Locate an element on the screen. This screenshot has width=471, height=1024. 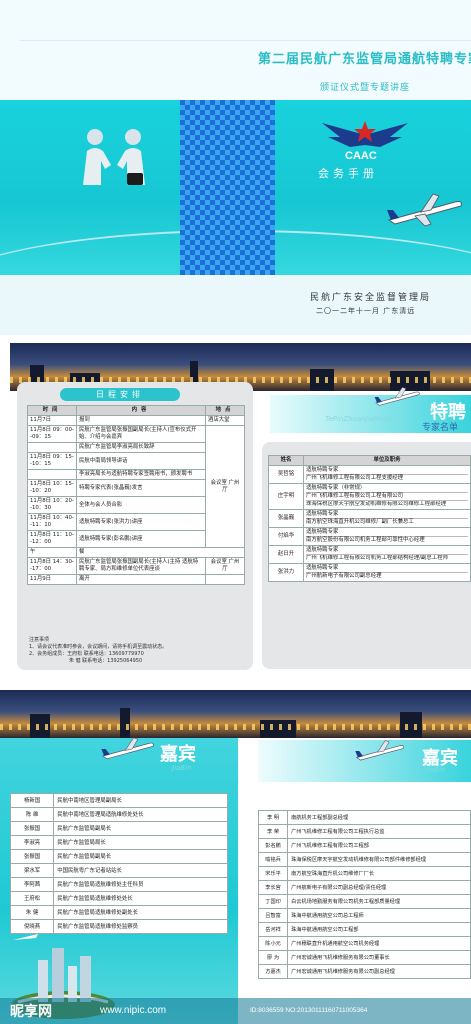
table-row: 张晶巍 适航特聘专家 南方航空珠海直升机公司维修厂副厂长兼总工 is located at coordinates (369, 518).